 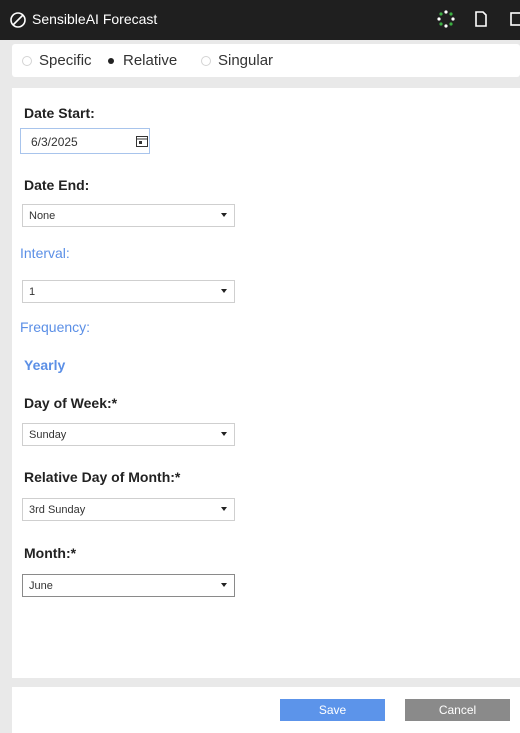 What do you see at coordinates (128, 509) in the screenshot?
I see `relative-day-select: 3rd Sunday` at bounding box center [128, 509].